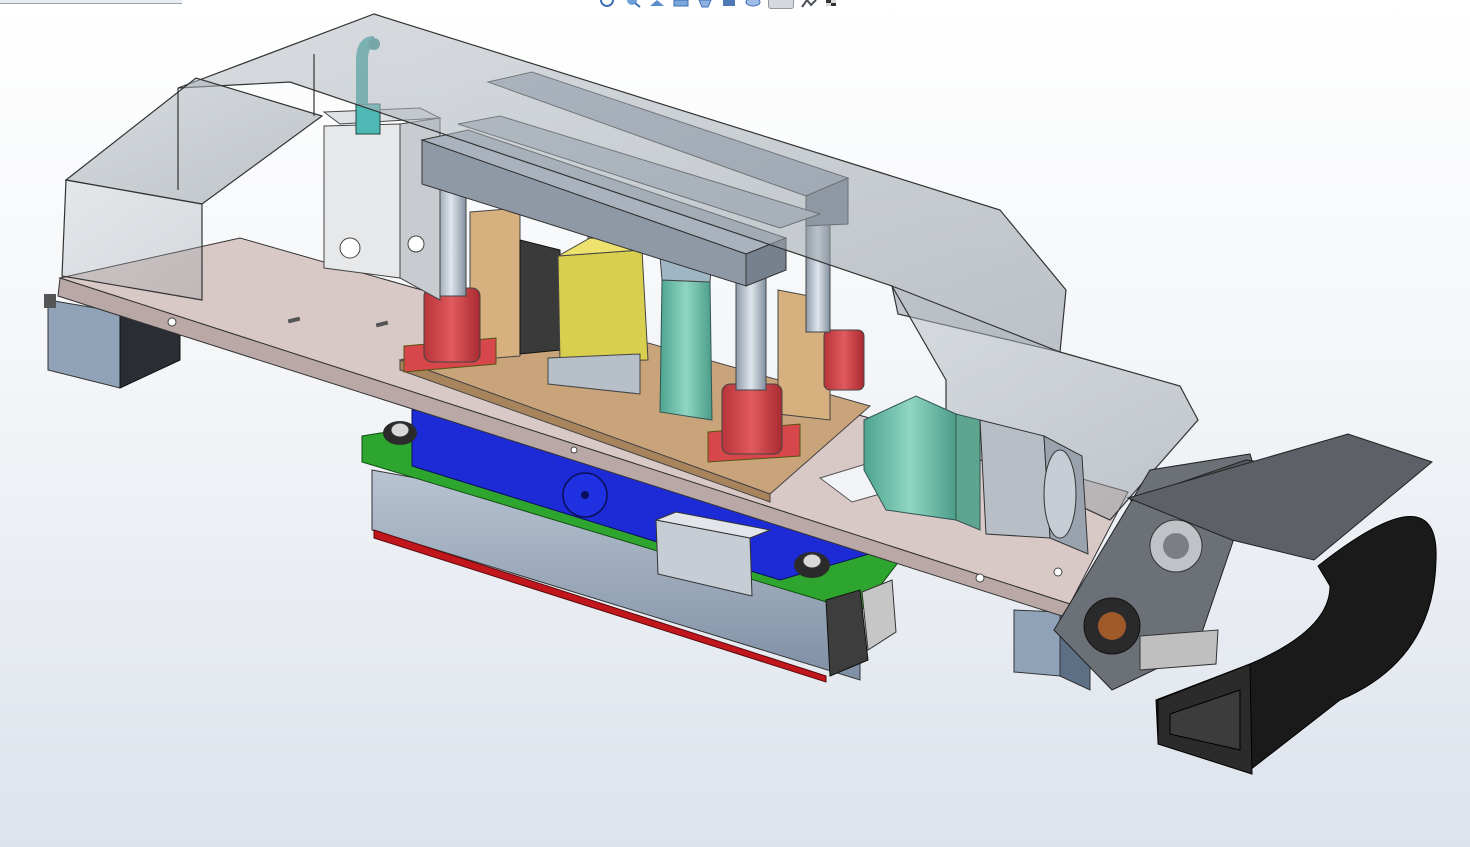 The image size is (1470, 847). Describe the element at coordinates (751, 331) in the screenshot. I see `guide-rod-right` at that location.